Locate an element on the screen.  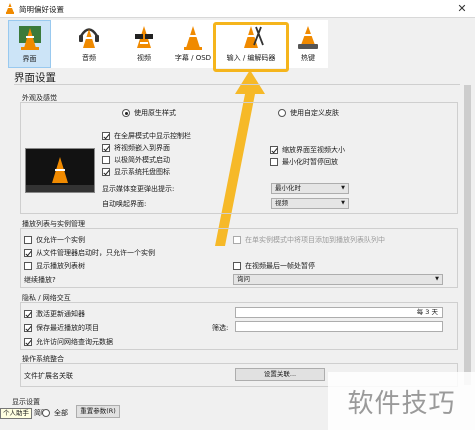
category-hotkeys: 热键 is located at coordinates (308, 44).